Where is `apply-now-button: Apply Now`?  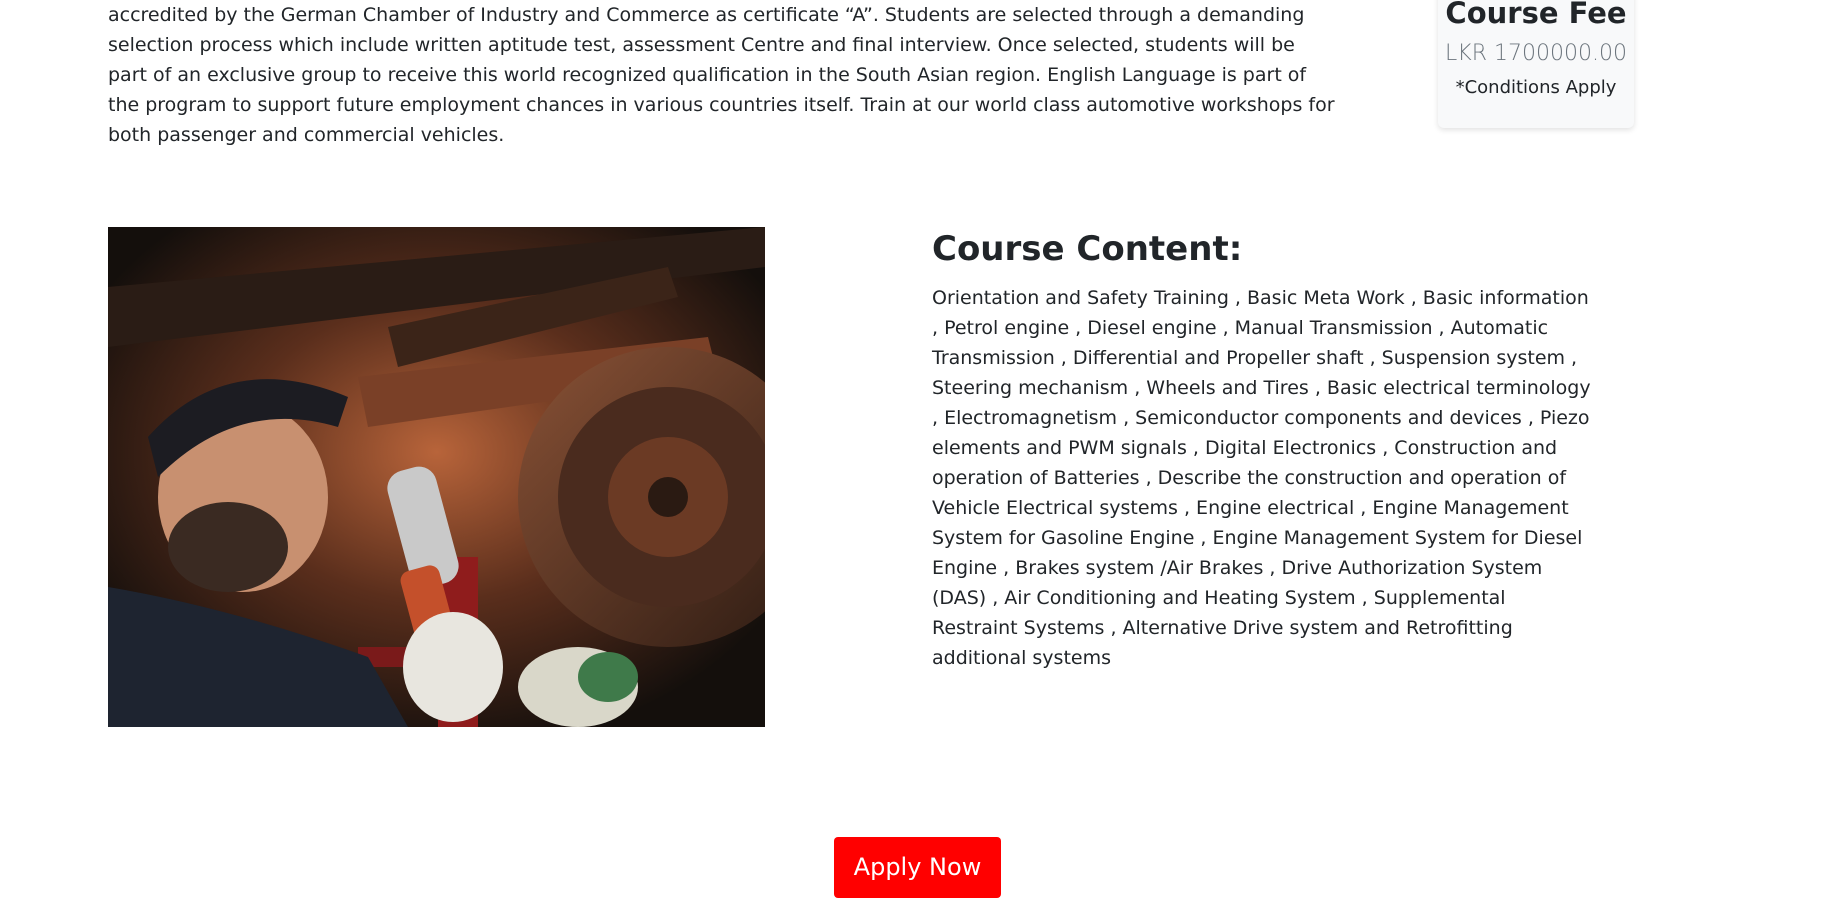 apply-now-button: Apply Now is located at coordinates (917, 867).